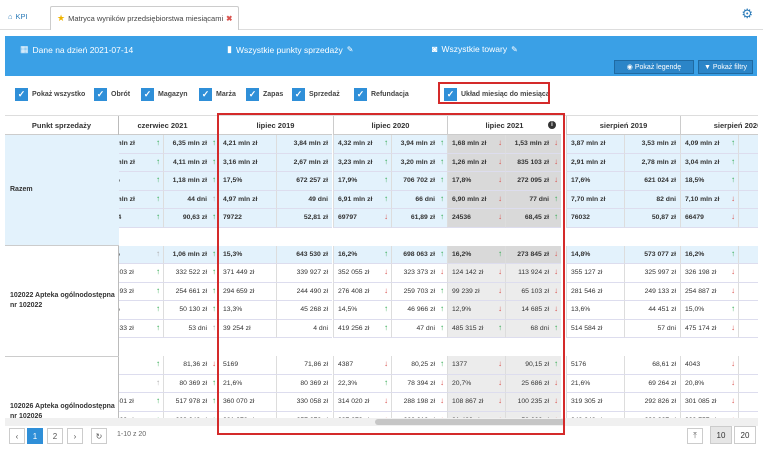 The image size is (763, 456). I want to click on table-cell: 6,91 mln zł ↑, so click(362, 199).